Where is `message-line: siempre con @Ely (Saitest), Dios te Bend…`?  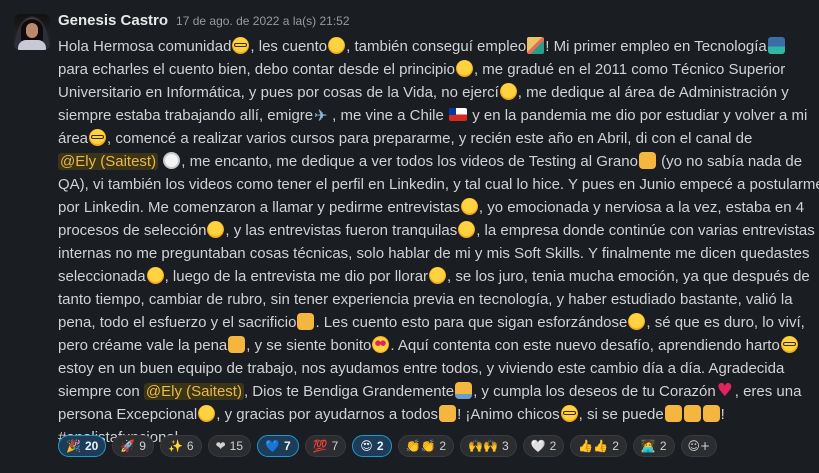
message-line: siempre con @Ely (Saitest), Dios te Bend… is located at coordinates (432, 391).